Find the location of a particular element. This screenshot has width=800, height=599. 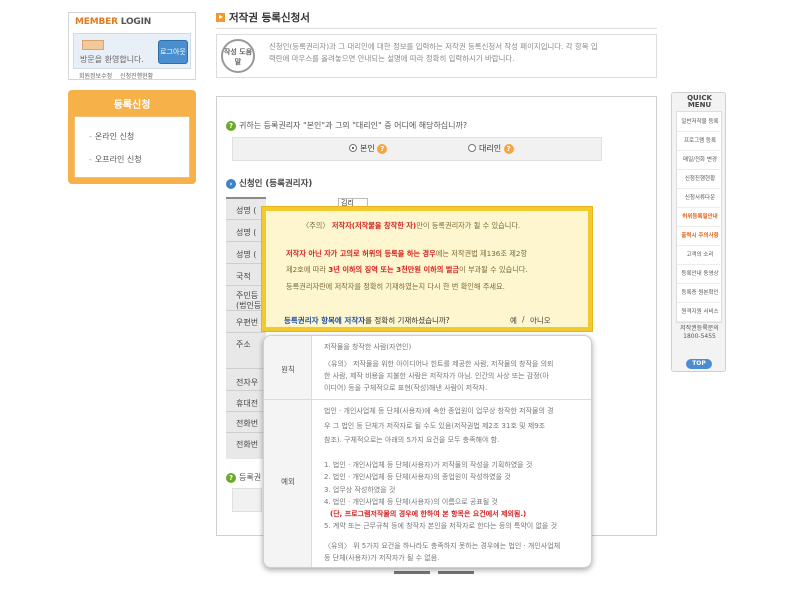

member-login-title: MEMBER LOGIN is located at coordinates (113, 22).